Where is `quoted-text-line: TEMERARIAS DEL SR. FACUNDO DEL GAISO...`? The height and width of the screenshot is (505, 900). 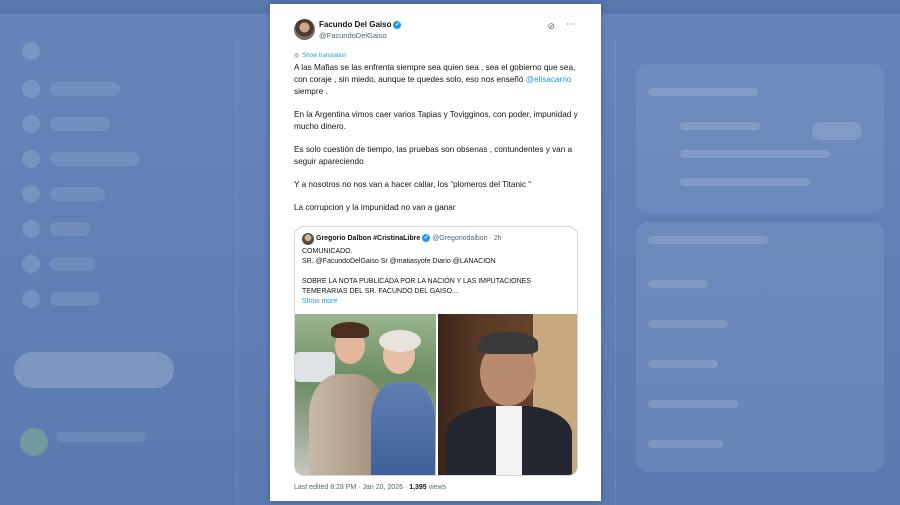 quoted-text-line: TEMERARIAS DEL SR. FACUNDO DEL GAISO... is located at coordinates (380, 291).